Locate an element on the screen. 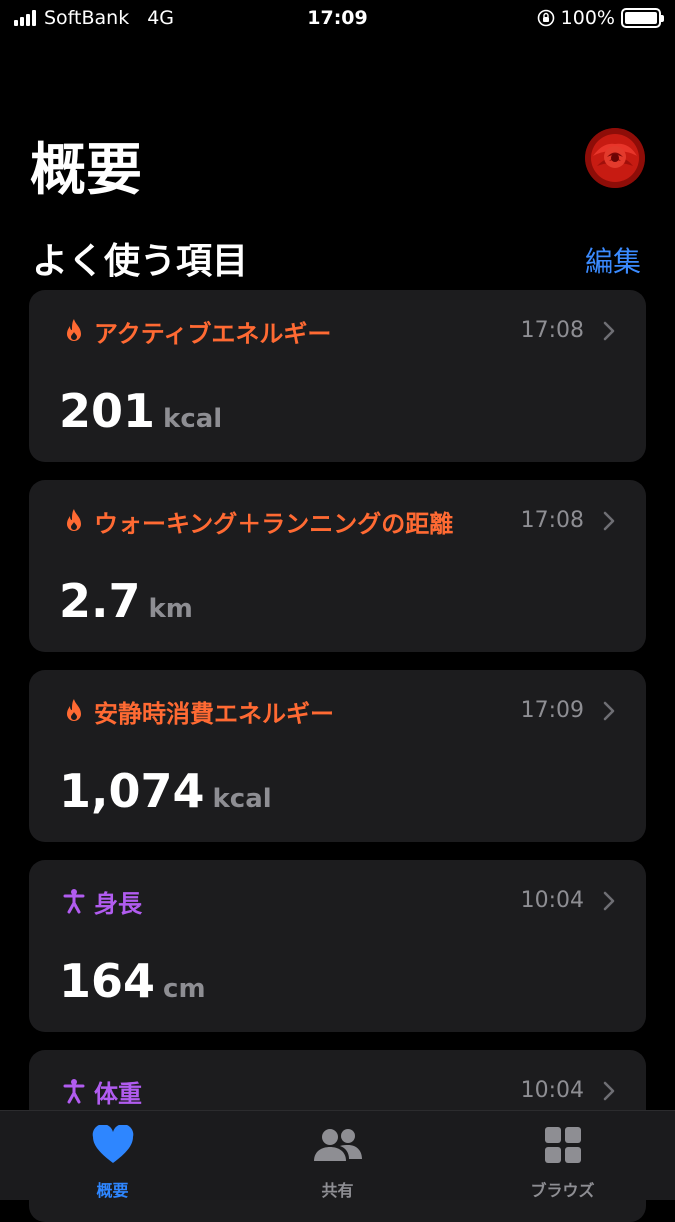  tab-bar: 概要 共有 ブラウズ is located at coordinates (337, 1155).